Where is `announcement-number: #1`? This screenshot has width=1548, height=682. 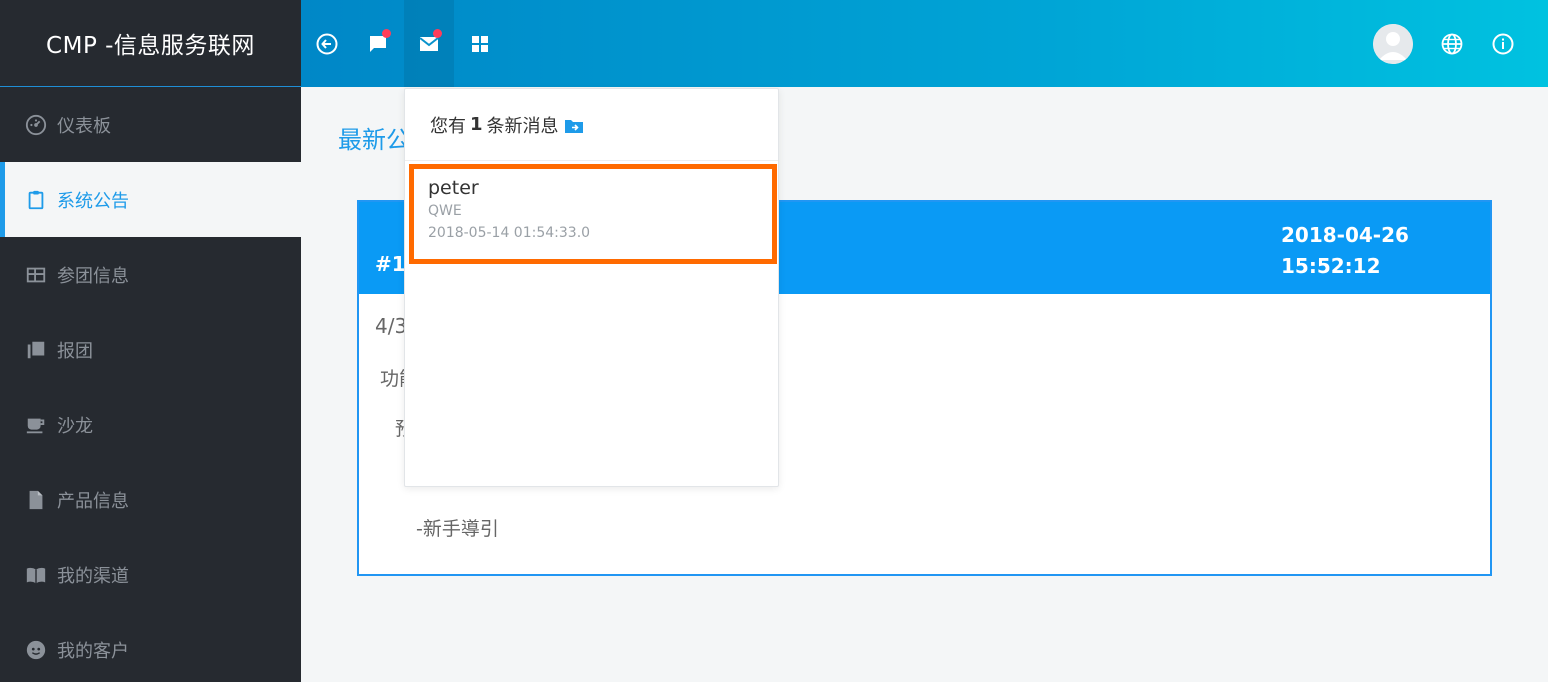
announcement-number: #1 is located at coordinates (390, 264).